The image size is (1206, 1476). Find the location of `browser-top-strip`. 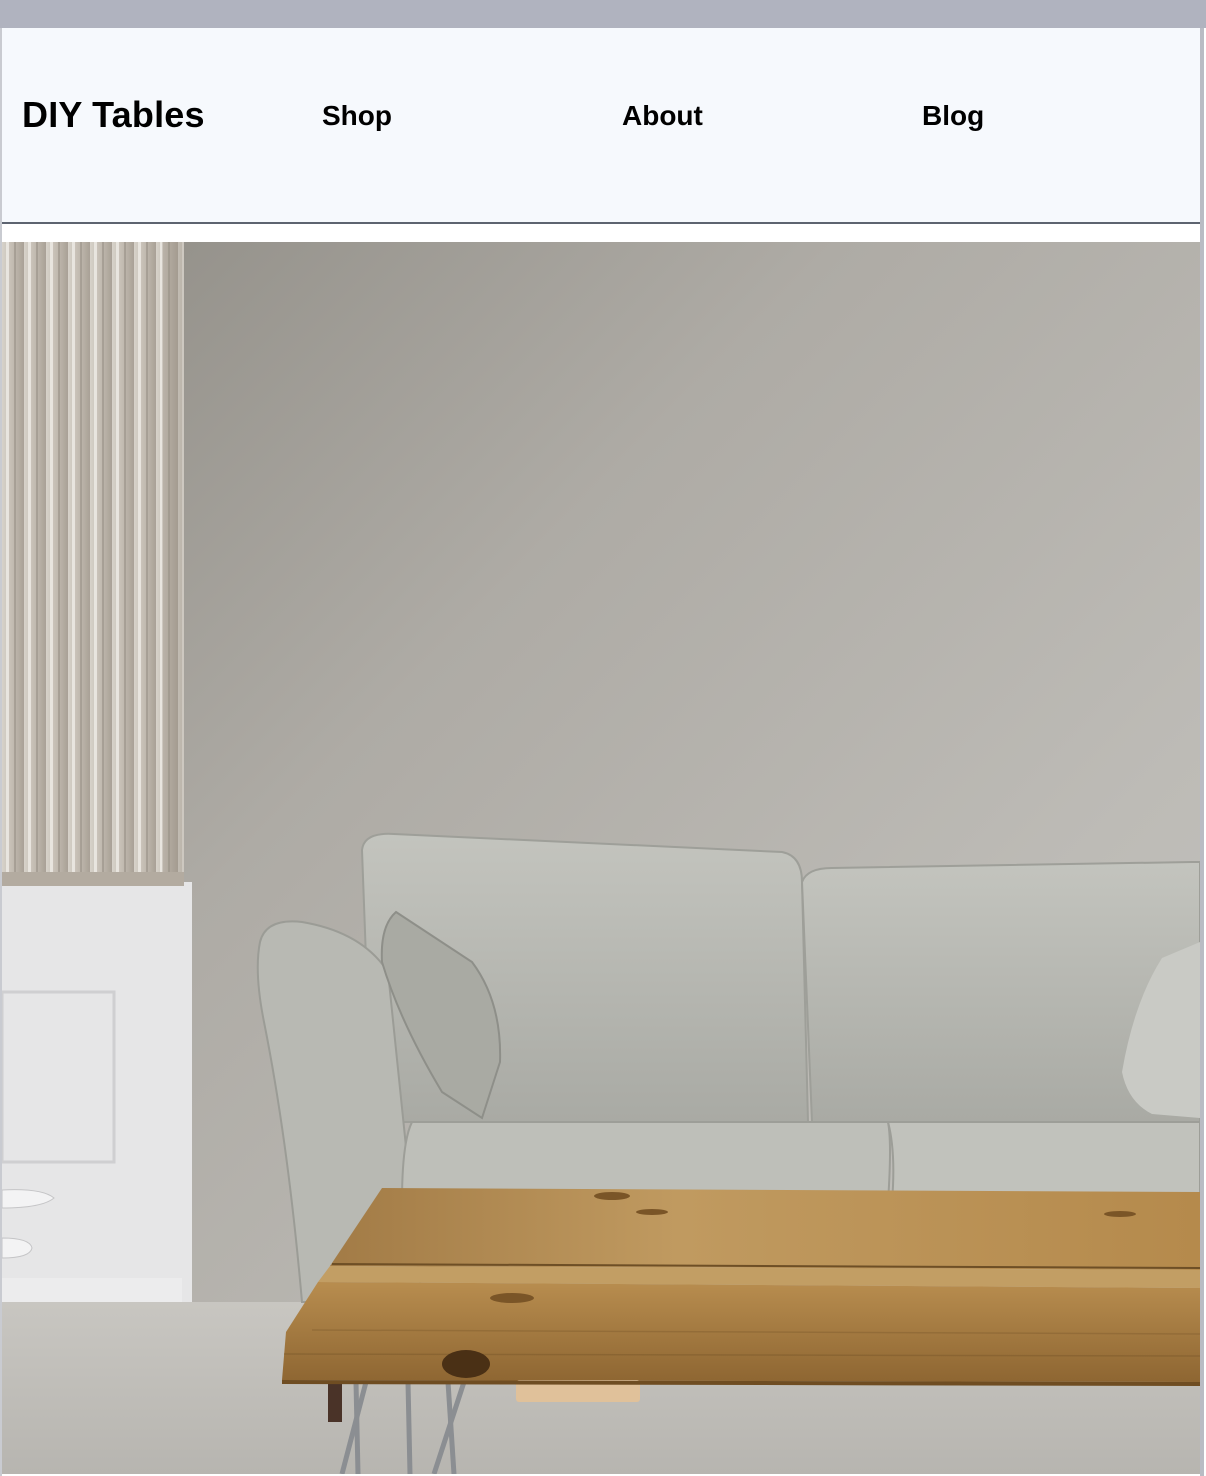

browser-top-strip is located at coordinates (603, 14).